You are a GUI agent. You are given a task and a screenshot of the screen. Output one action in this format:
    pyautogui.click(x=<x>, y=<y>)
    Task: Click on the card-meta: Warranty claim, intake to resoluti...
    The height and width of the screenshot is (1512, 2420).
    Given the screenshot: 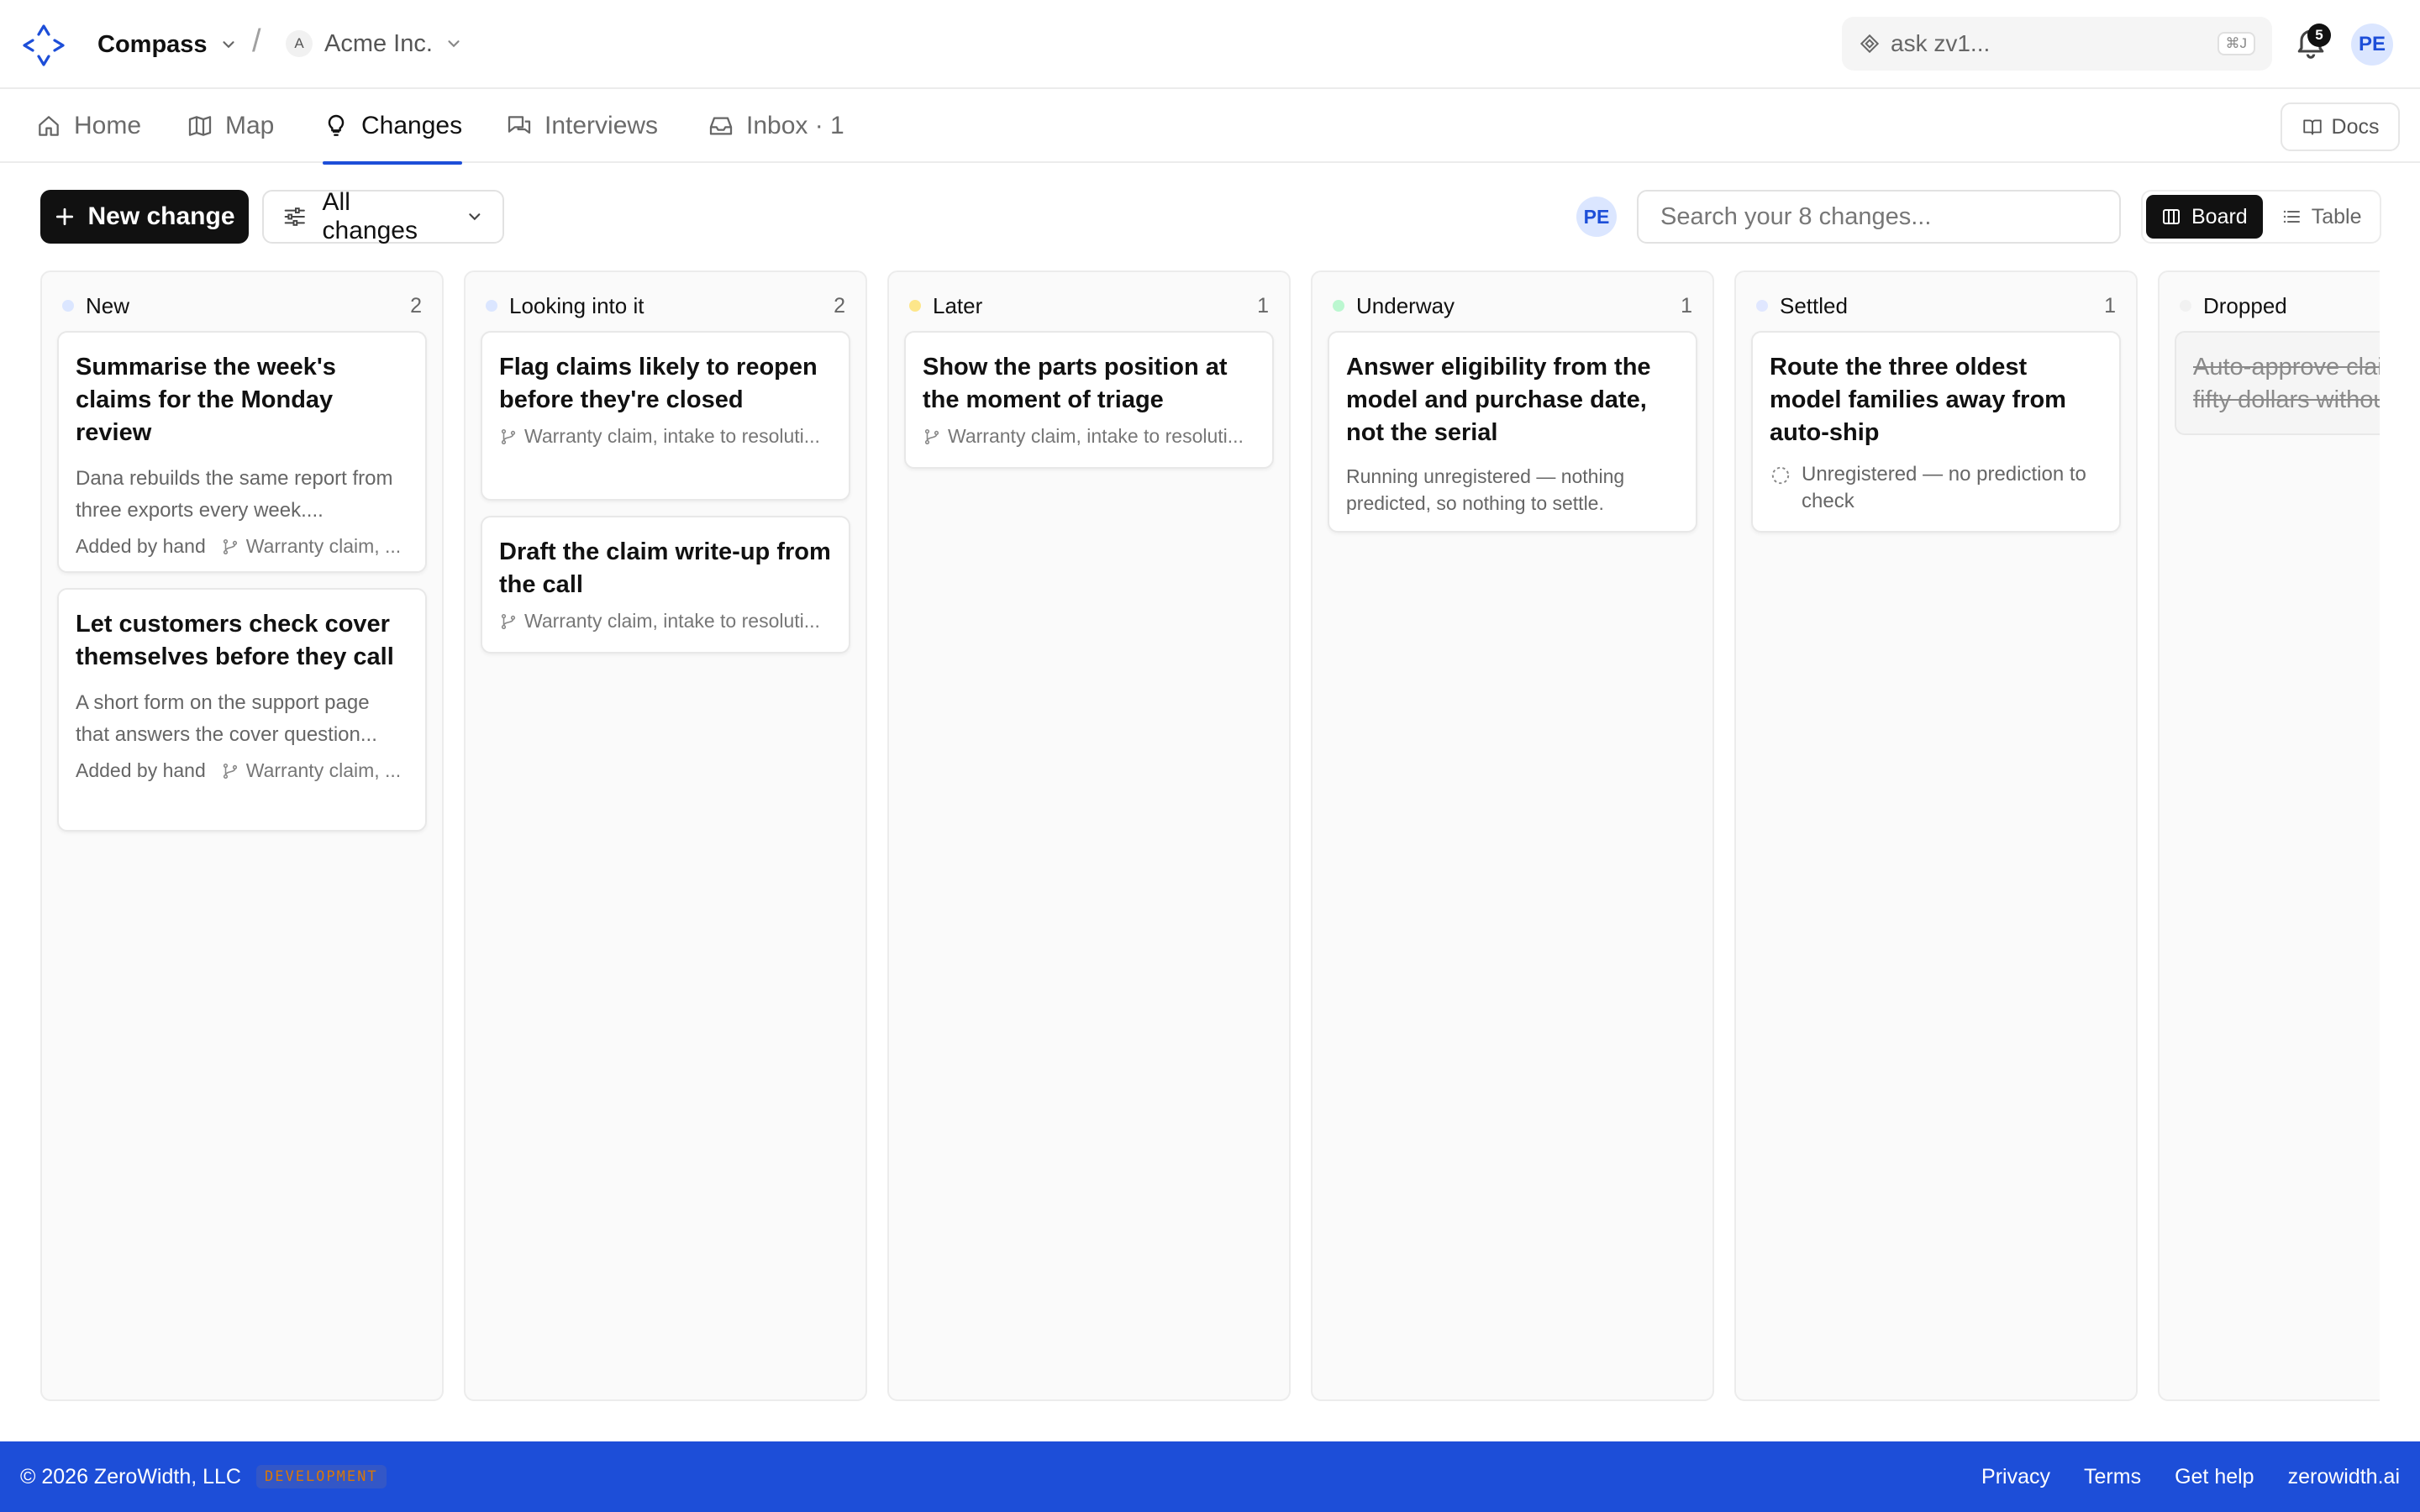 What is the action you would take?
    pyautogui.click(x=665, y=621)
    